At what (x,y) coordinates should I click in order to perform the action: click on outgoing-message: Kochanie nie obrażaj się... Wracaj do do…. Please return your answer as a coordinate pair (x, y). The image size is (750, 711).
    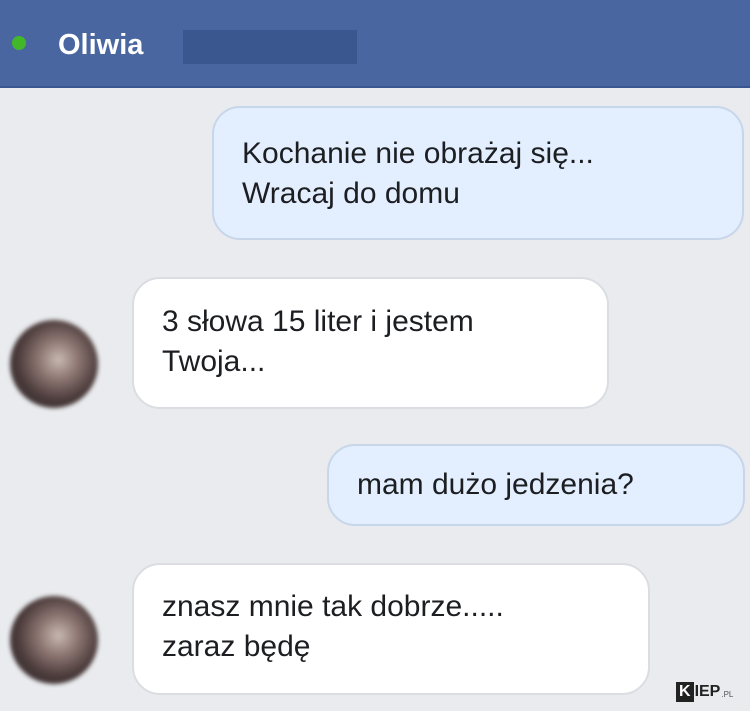
    Looking at the image, I should click on (478, 173).